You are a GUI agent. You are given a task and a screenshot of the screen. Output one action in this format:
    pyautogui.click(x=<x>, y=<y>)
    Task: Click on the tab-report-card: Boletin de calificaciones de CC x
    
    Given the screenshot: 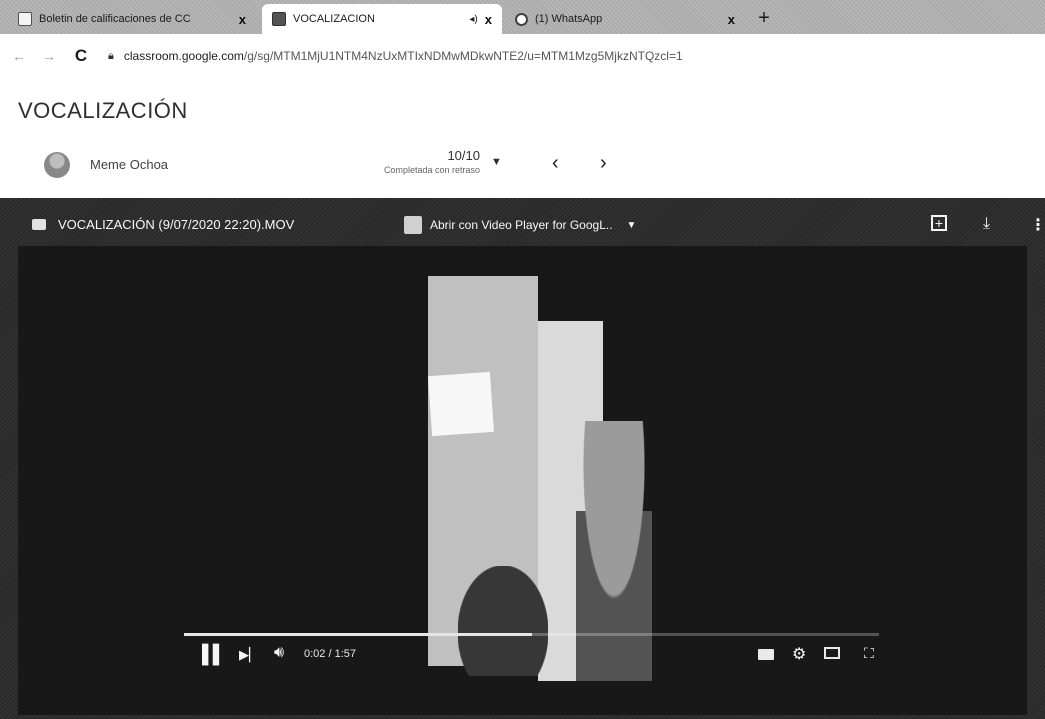 What is the action you would take?
    pyautogui.click(x=132, y=19)
    